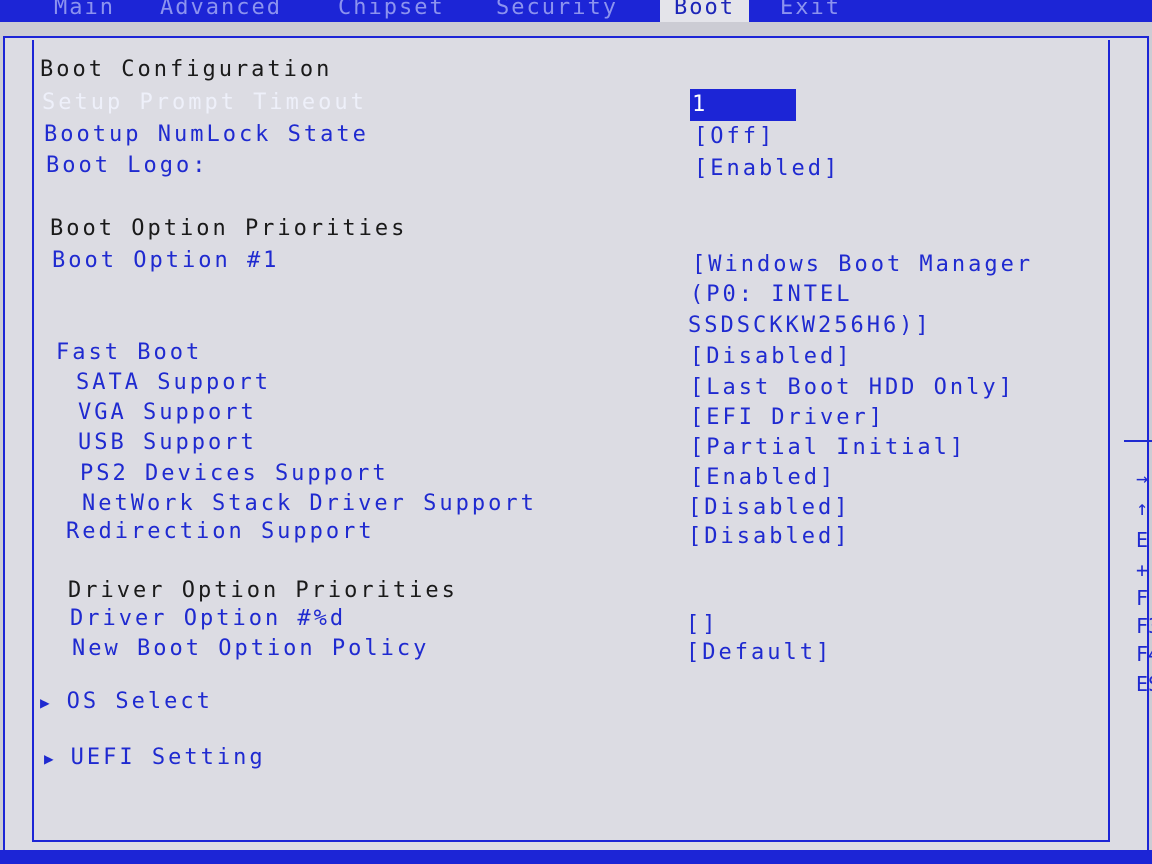 This screenshot has width=1152, height=864. Describe the element at coordinates (862, 265) in the screenshot. I see `boot-option-1-value-line1: [Windows Boot Manager` at that location.